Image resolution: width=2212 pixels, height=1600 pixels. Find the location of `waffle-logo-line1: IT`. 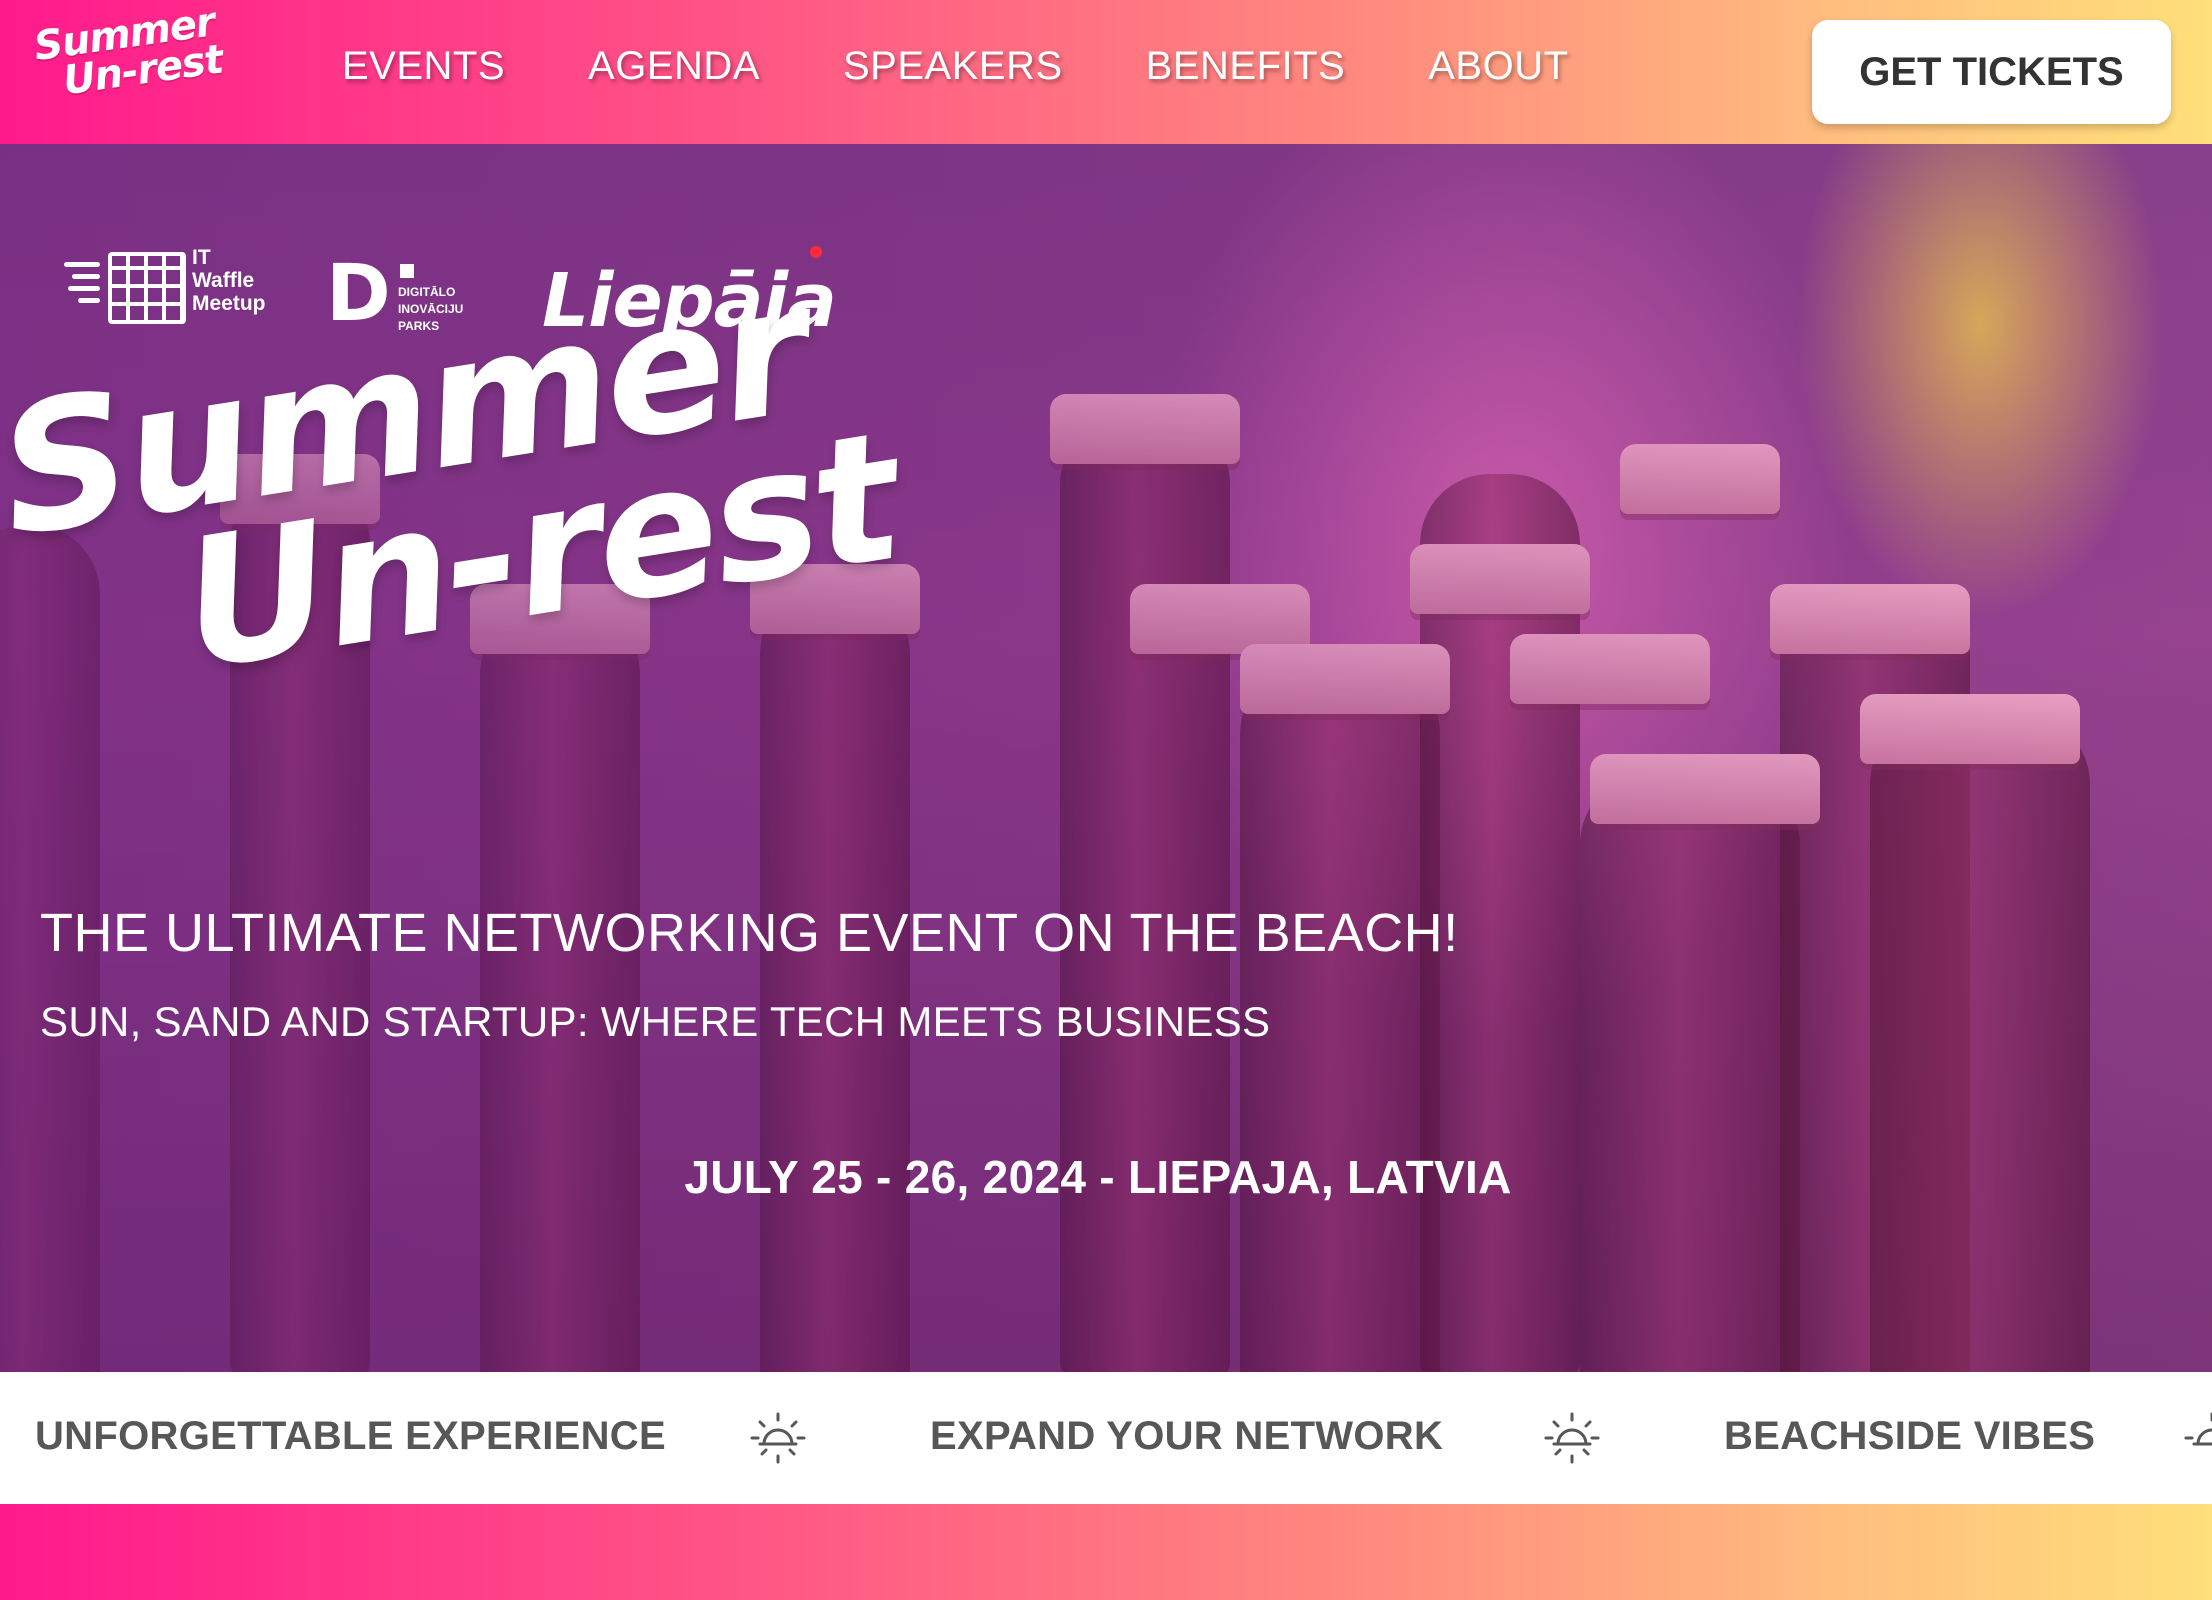

waffle-logo-line1: IT is located at coordinates (201, 257).